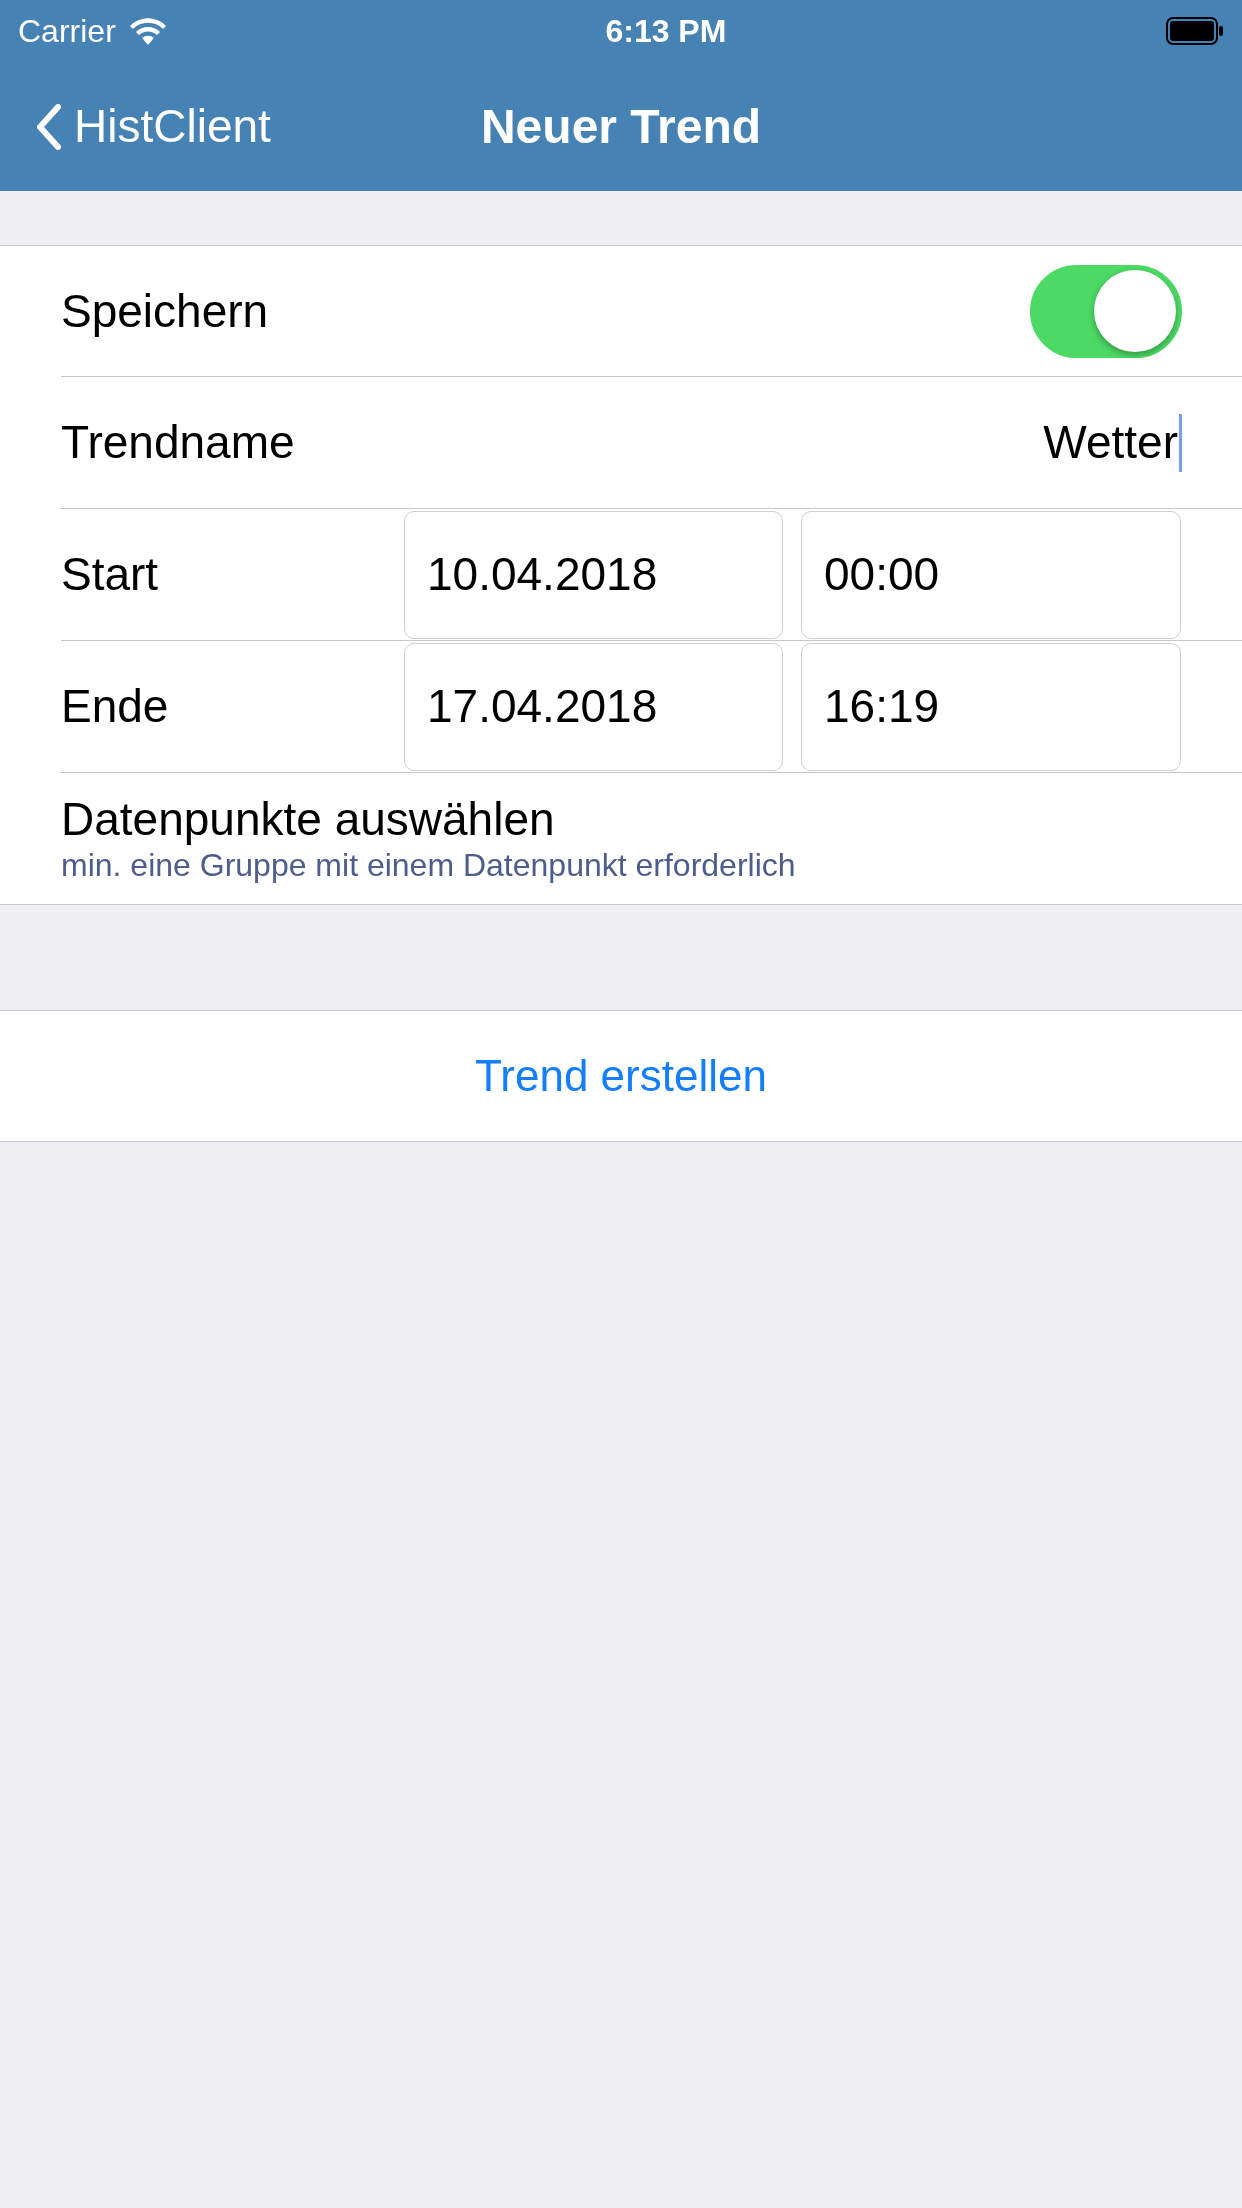 This screenshot has width=1242, height=2208. What do you see at coordinates (666, 31) in the screenshot?
I see `clock-label: 6:13 PM` at bounding box center [666, 31].